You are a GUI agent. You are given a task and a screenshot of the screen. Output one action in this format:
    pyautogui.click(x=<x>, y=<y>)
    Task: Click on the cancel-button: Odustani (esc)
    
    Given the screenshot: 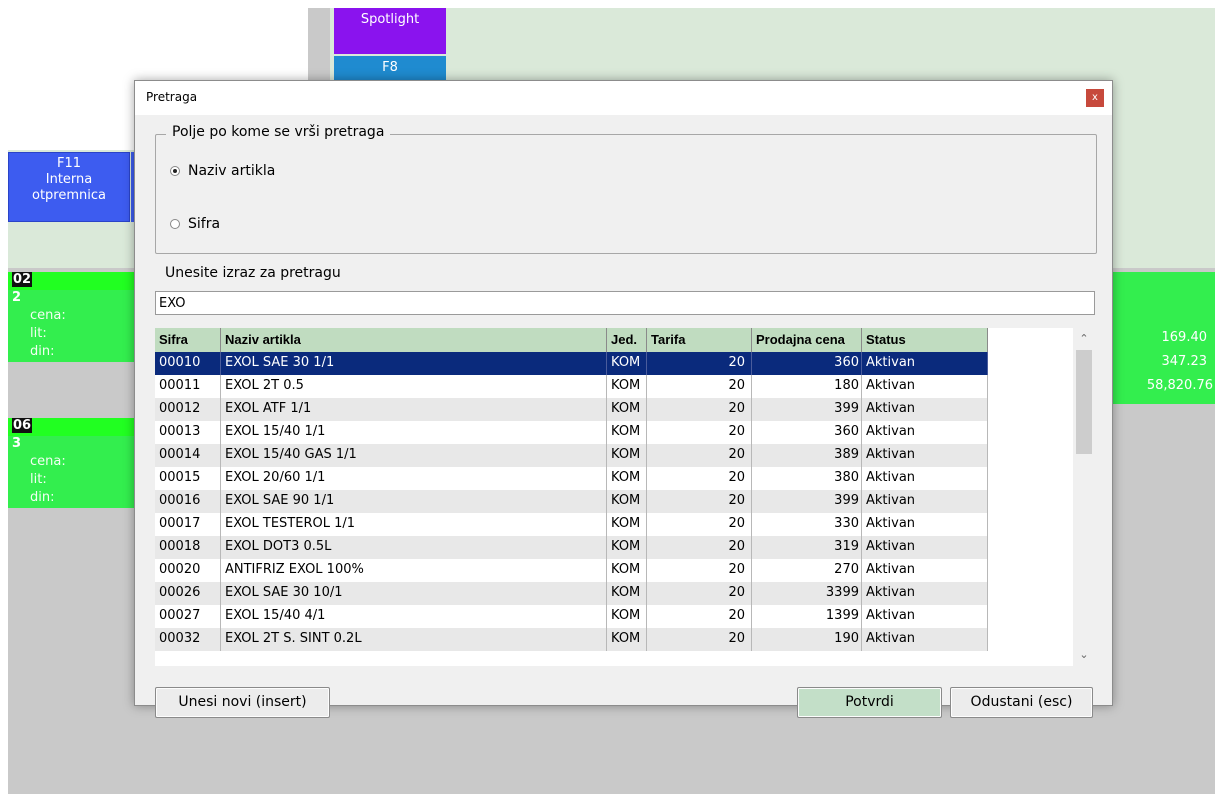 What is the action you would take?
    pyautogui.click(x=1021, y=702)
    